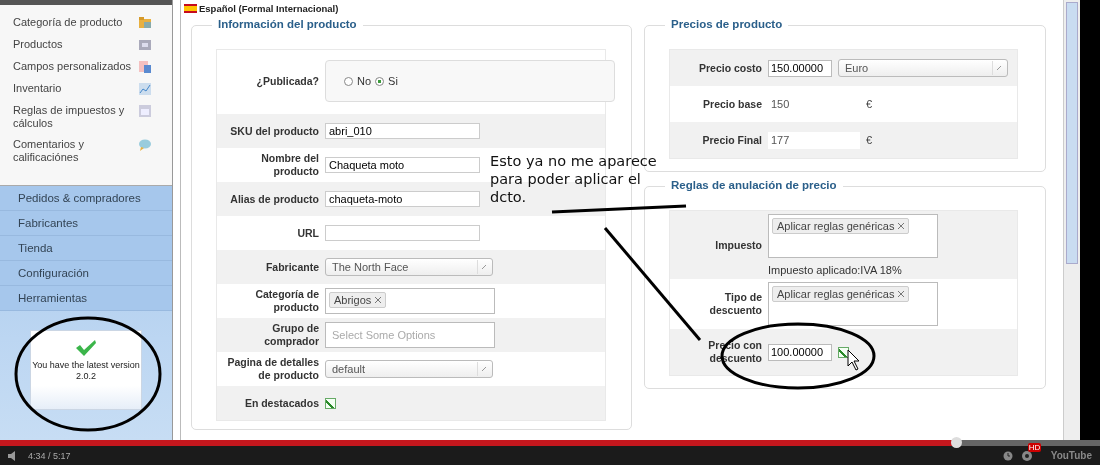 The image size is (1100, 465). I want to click on language-label: Español (Formal Internacional), so click(269, 8).